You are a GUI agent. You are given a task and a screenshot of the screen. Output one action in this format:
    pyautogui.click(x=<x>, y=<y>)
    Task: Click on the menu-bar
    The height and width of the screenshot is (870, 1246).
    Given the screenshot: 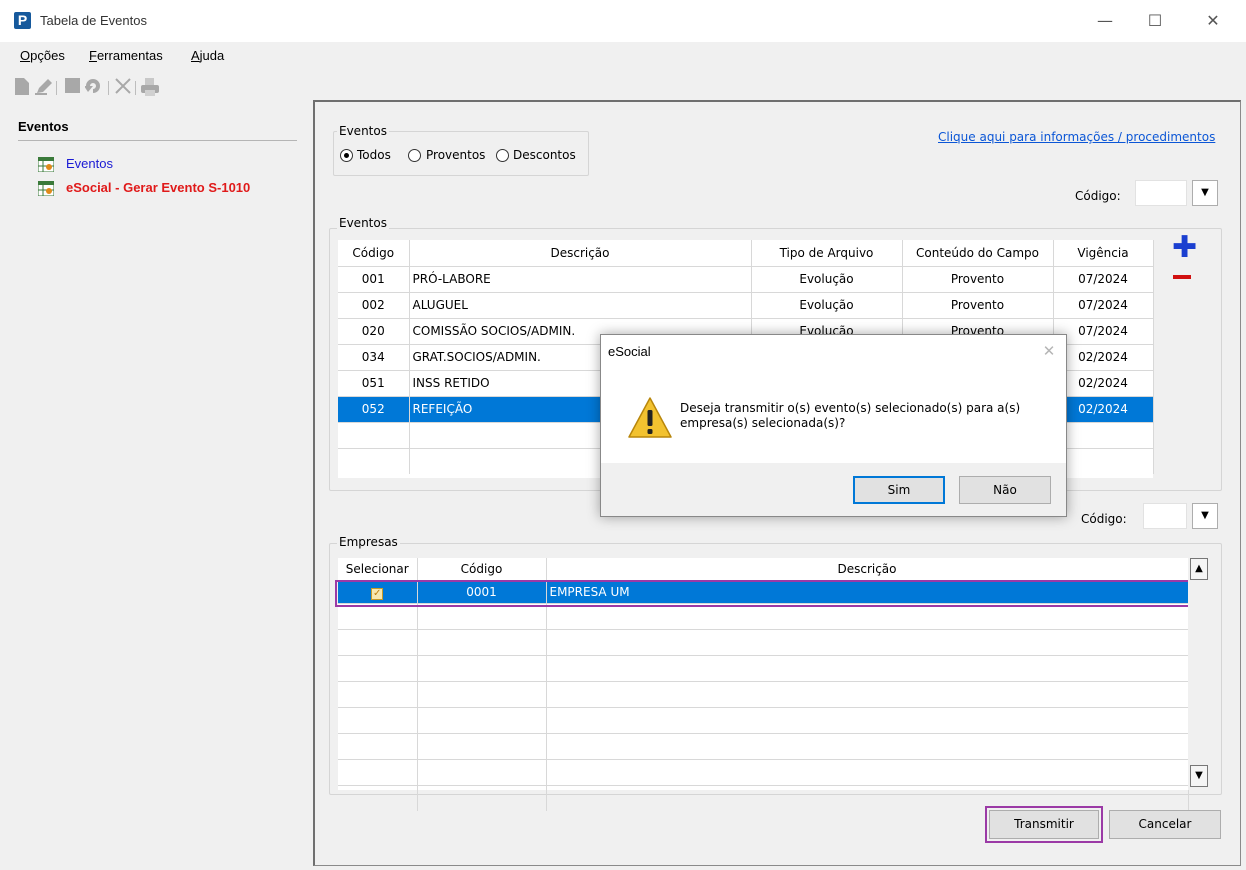 What is the action you would take?
    pyautogui.click(x=623, y=57)
    